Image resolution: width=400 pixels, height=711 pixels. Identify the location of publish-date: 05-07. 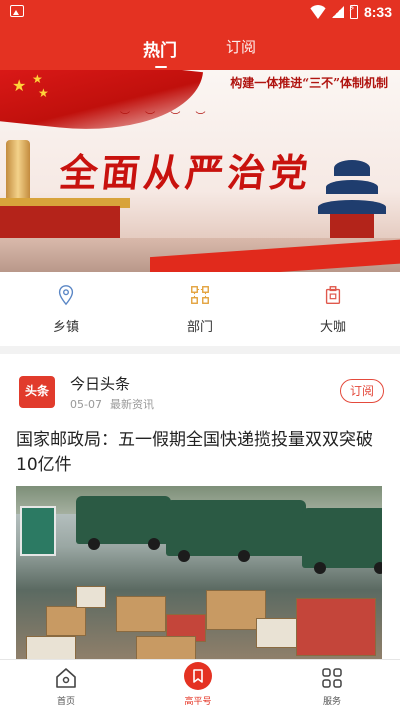
(86, 404).